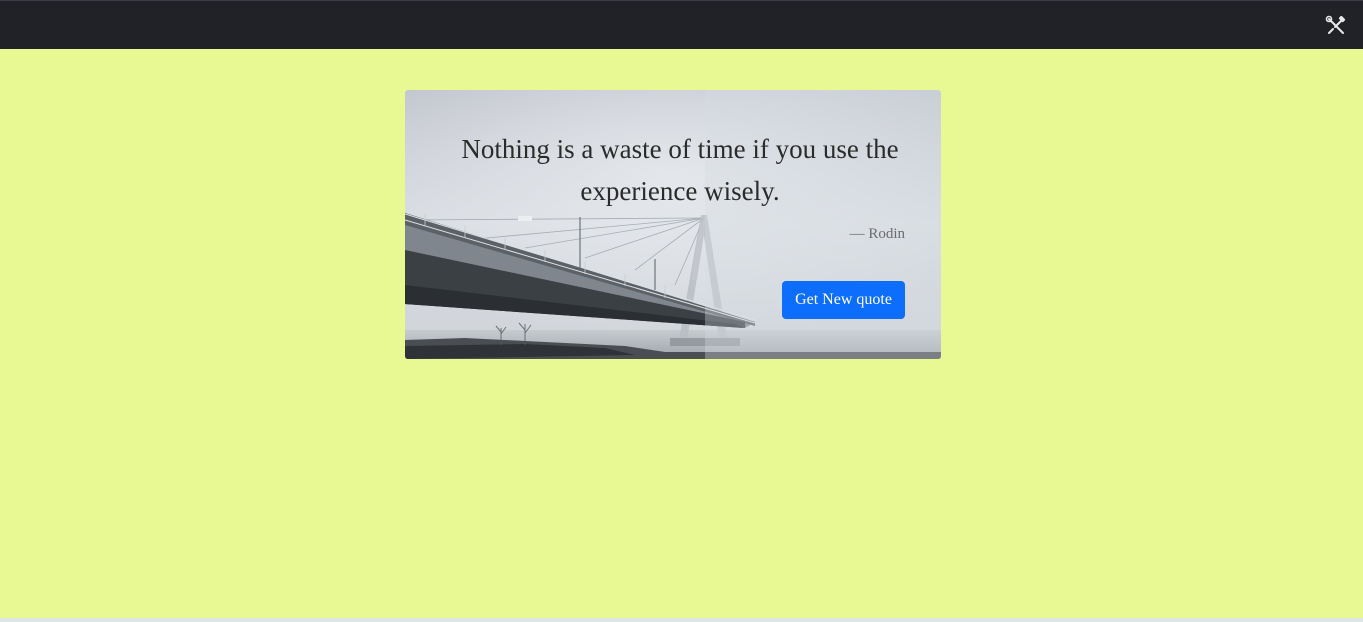 This screenshot has height=622, width=1363. What do you see at coordinates (681, 24) in the screenshot?
I see `top-bar` at bounding box center [681, 24].